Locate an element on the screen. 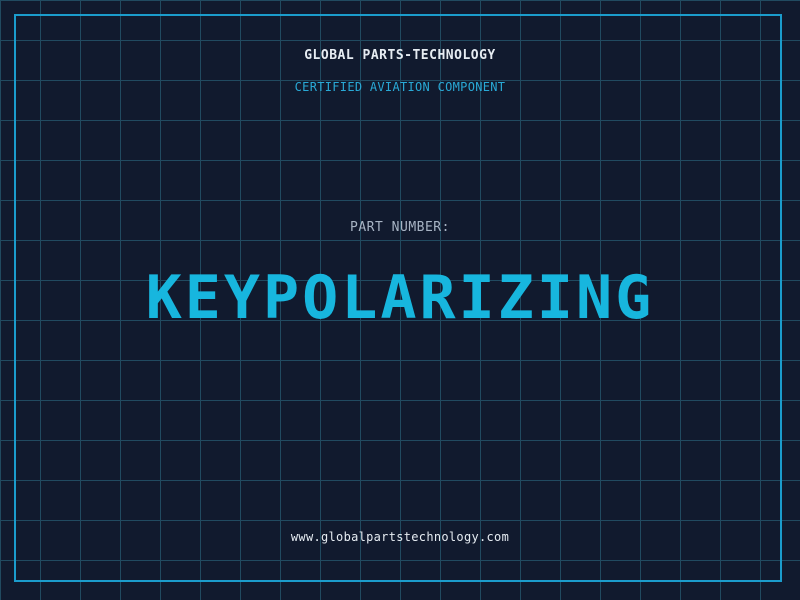 The height and width of the screenshot is (600, 800). part-number-label: PART NUMBER: is located at coordinates (400, 227).